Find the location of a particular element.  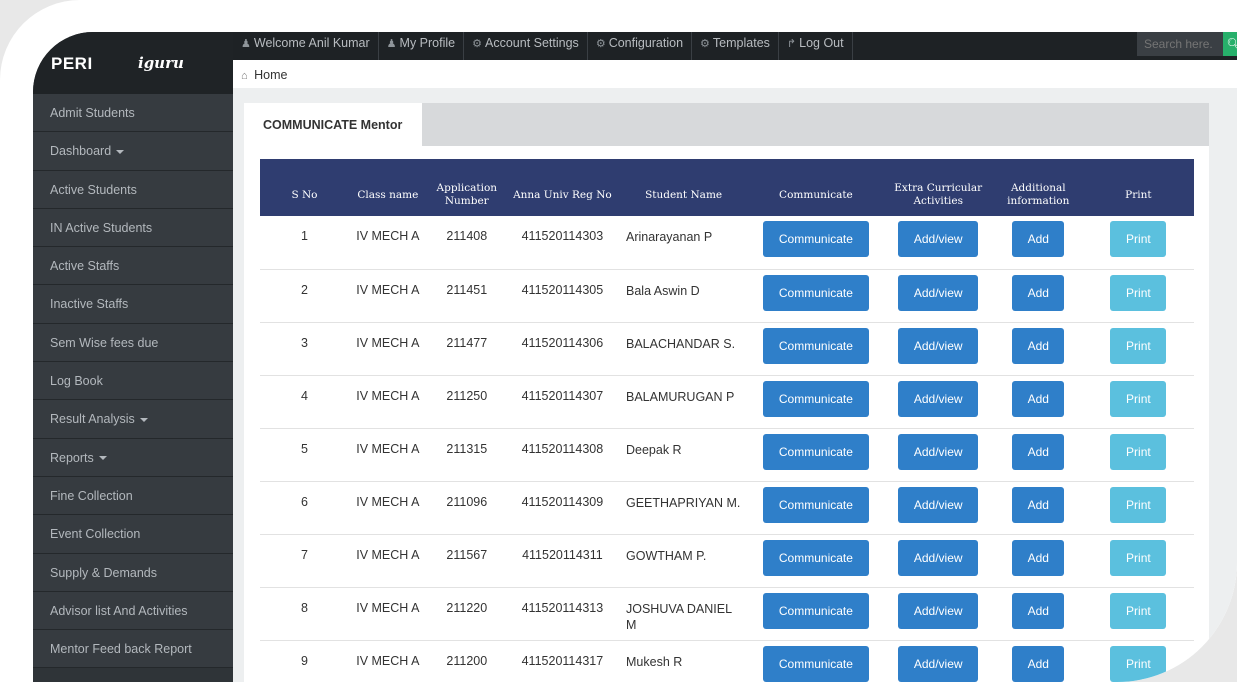

sidebar-item-advisor-list-and-activities: Advisor list And Activities is located at coordinates (133, 611).